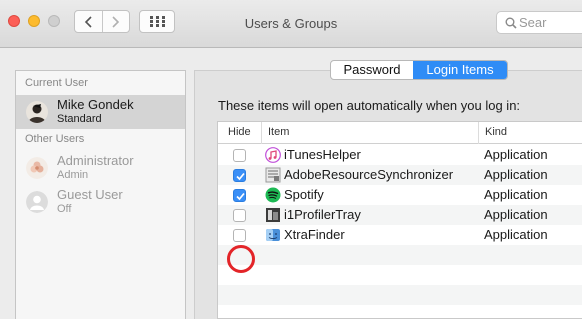  I want to click on user-role: Admin, so click(73, 175).